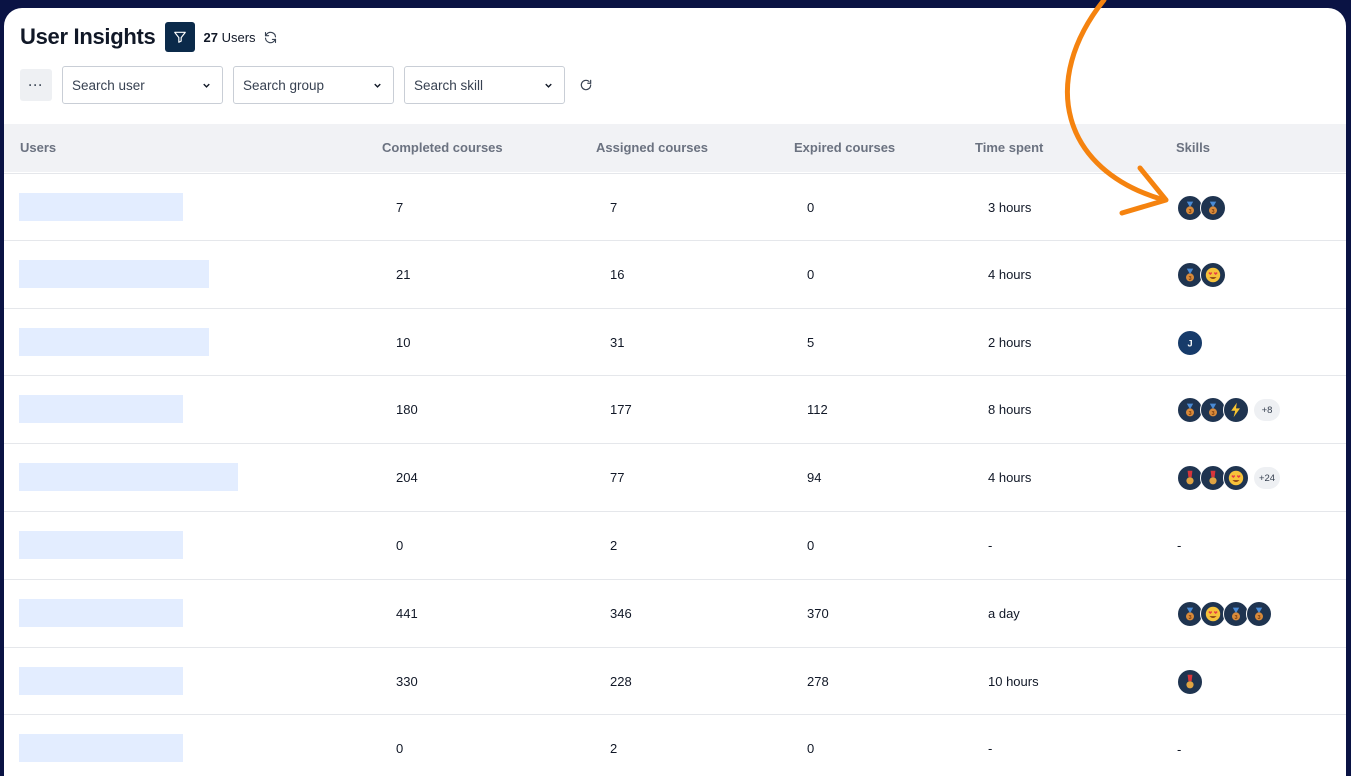 This screenshot has width=1351, height=776. I want to click on skills-empty: -, so click(1179, 749).